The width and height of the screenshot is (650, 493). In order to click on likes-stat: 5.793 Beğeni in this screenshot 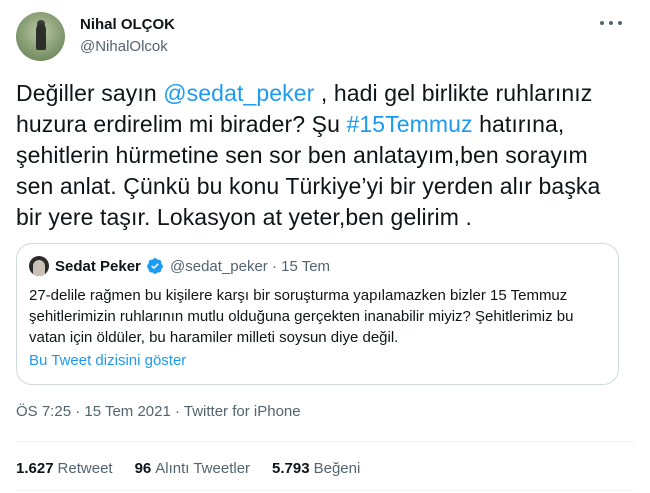, I will do `click(316, 468)`.